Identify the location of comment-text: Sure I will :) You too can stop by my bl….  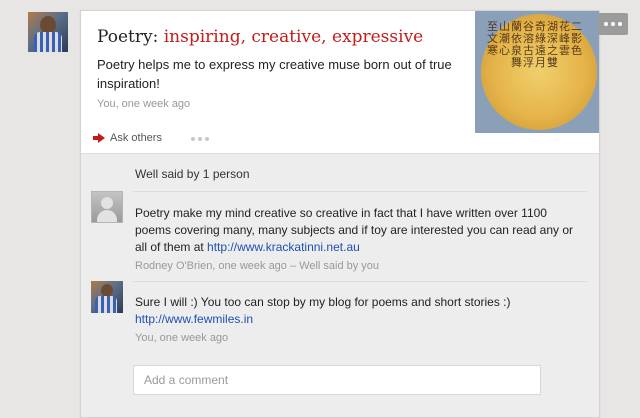
(355, 311).